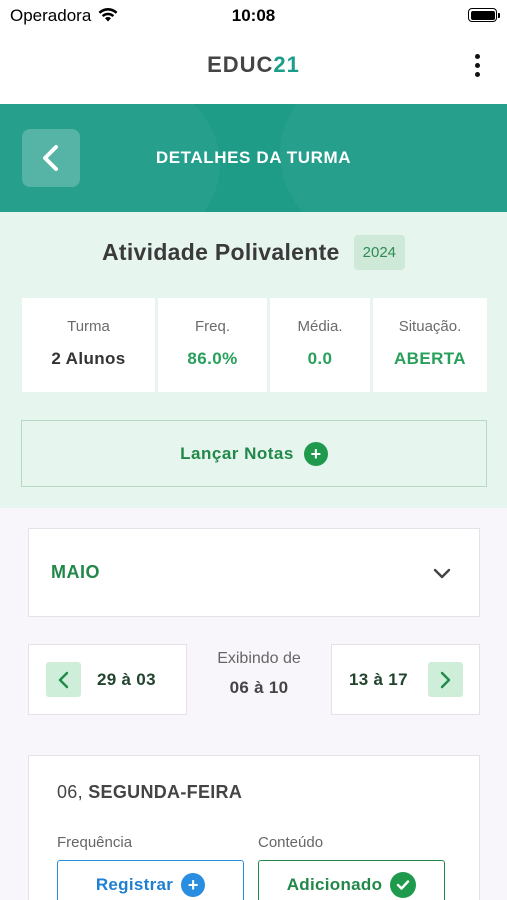 The image size is (507, 900). I want to click on launch-grades-label: Lançar Notas, so click(237, 453).